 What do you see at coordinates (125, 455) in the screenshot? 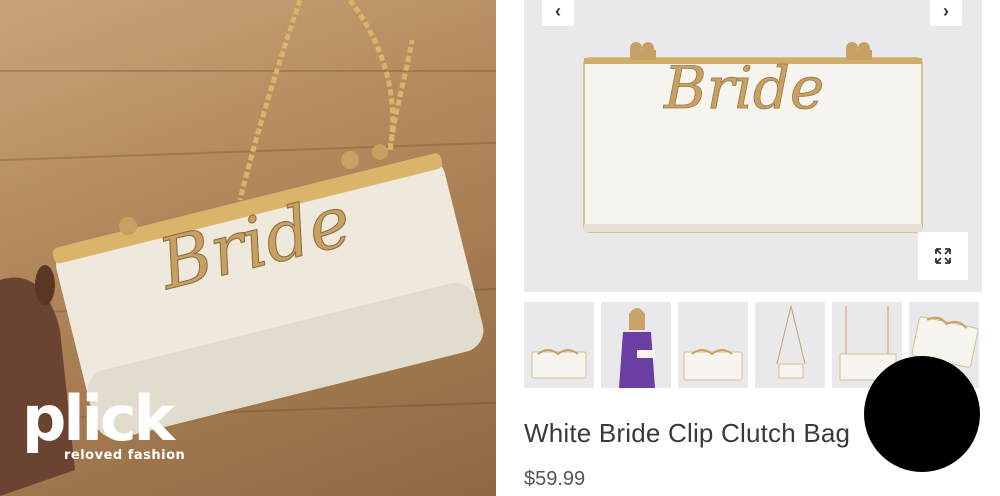
I see `brand-tagline: reloved fashion` at bounding box center [125, 455].